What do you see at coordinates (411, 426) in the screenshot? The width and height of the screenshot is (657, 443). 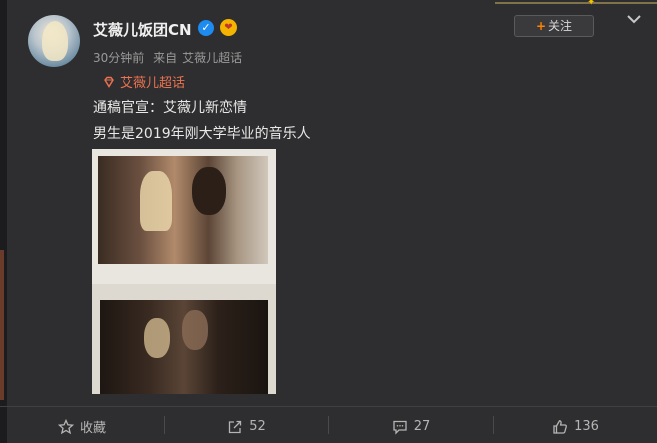 I see `comment-button: 27` at bounding box center [411, 426].